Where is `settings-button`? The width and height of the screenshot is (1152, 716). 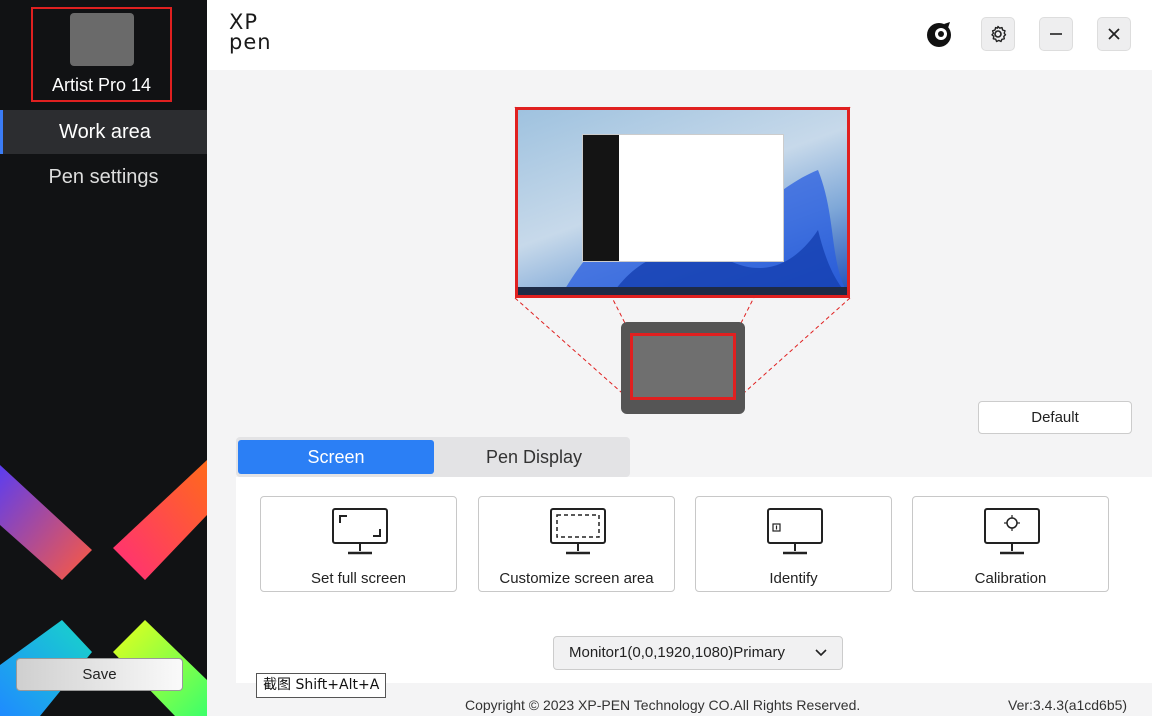
settings-button is located at coordinates (998, 34).